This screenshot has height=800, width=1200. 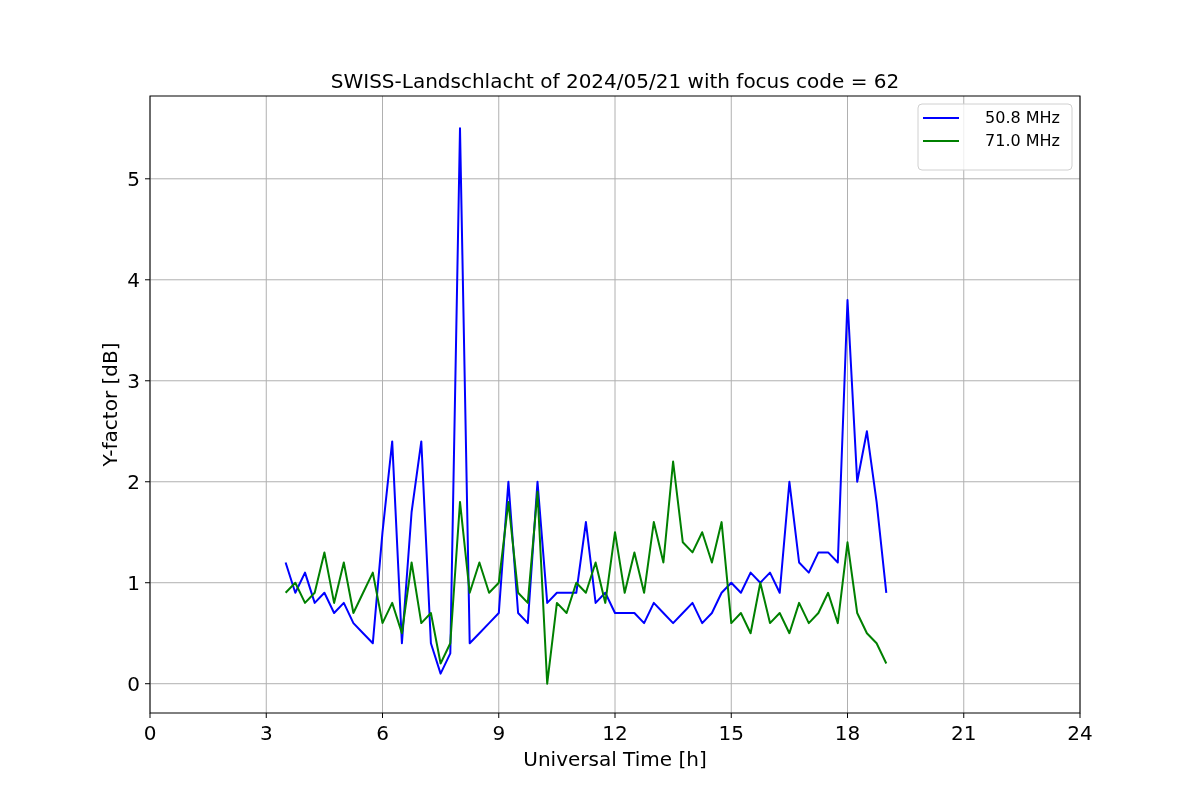 What do you see at coordinates (133, 380) in the screenshot?
I see `y-tick-label: 3` at bounding box center [133, 380].